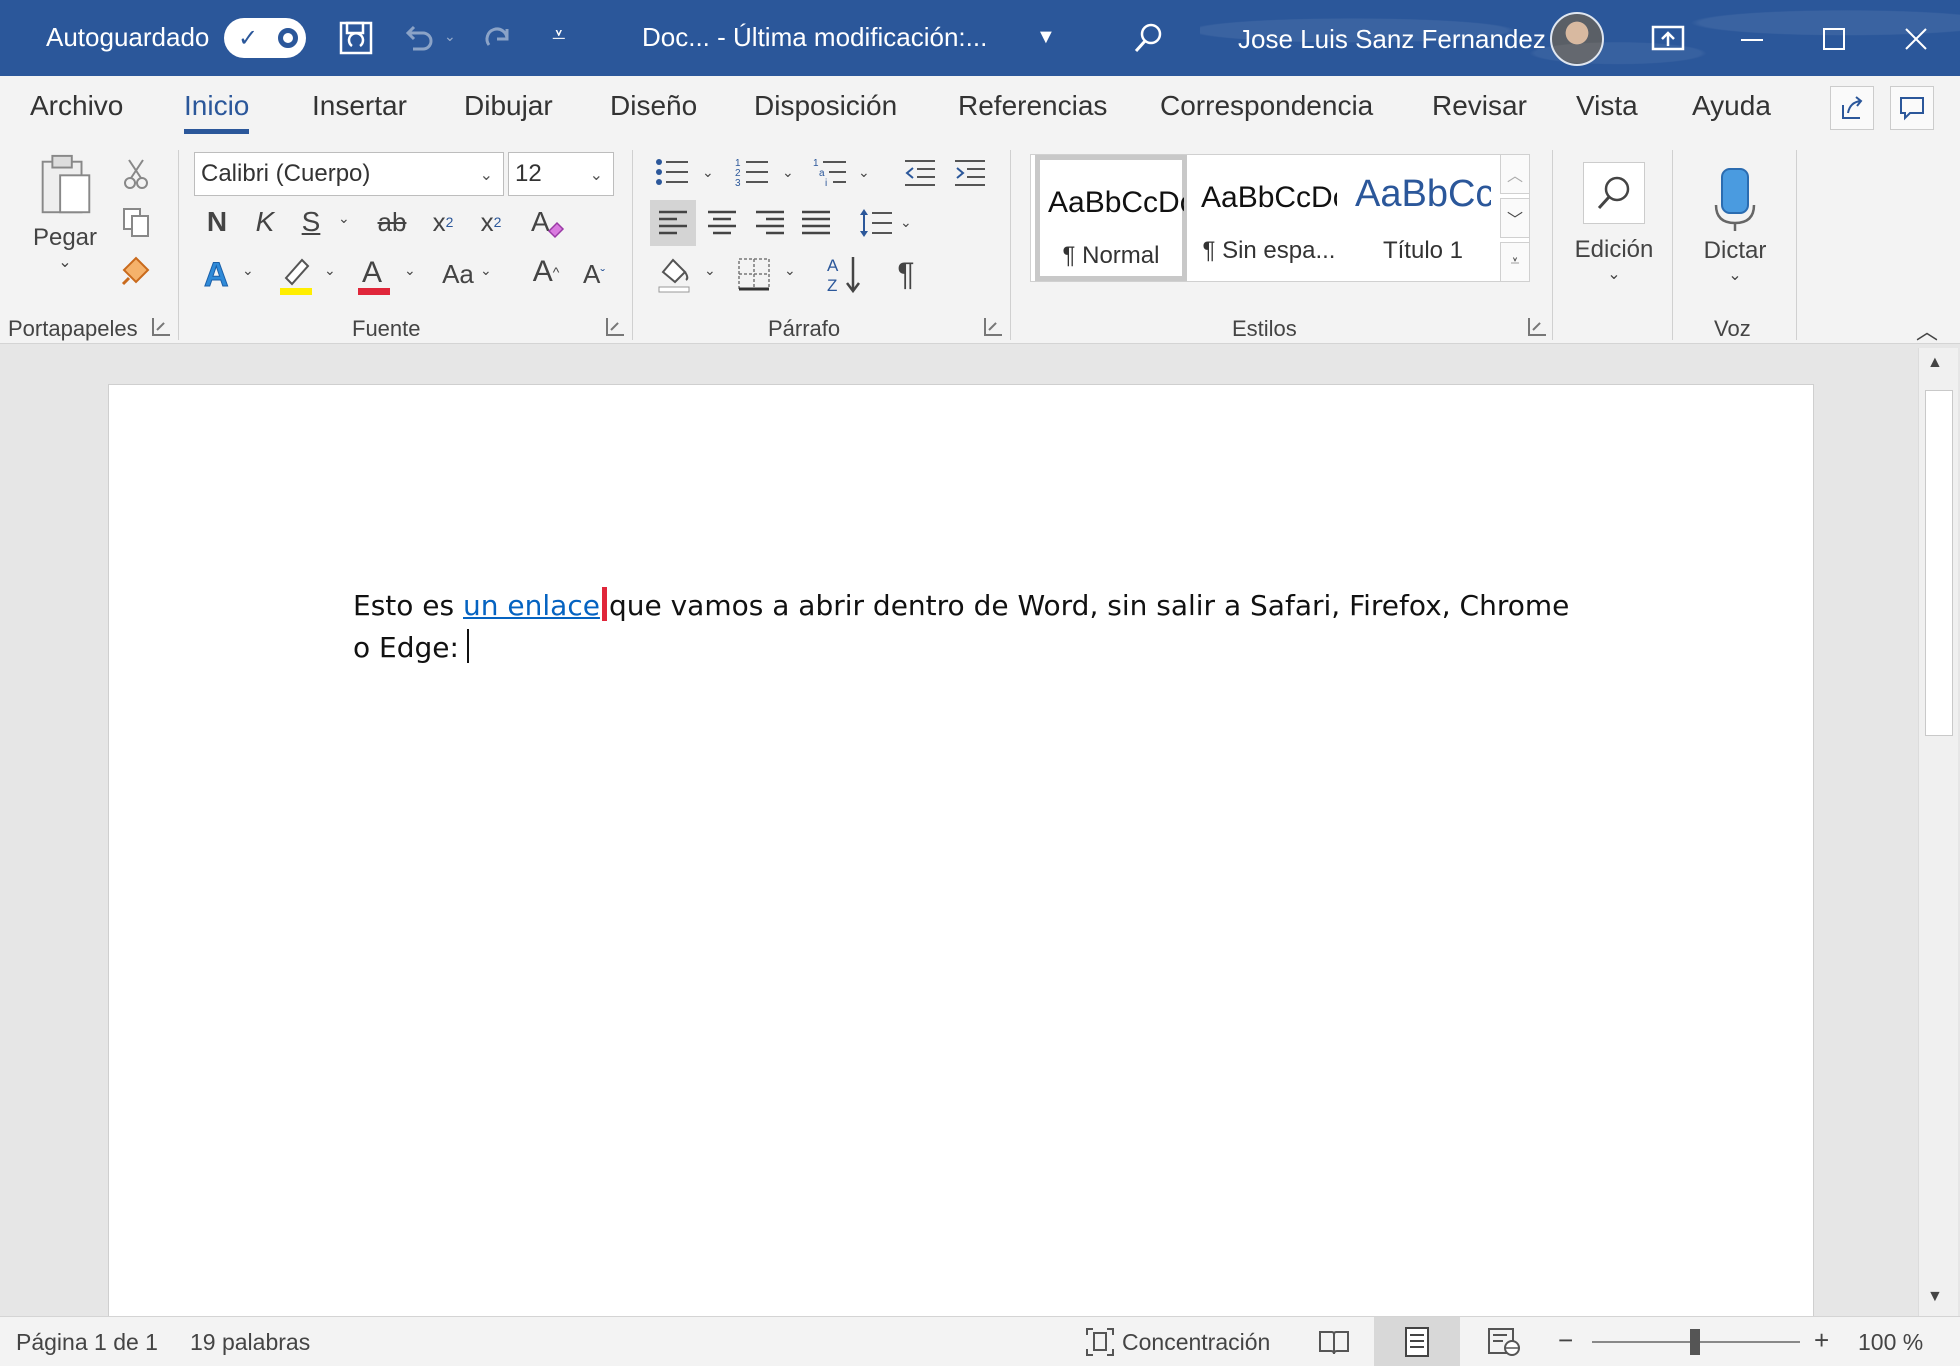 The image size is (1960, 1366). Describe the element at coordinates (906, 222) in the screenshot. I see `line-spacing-dropdown-icon: ⌄` at that location.